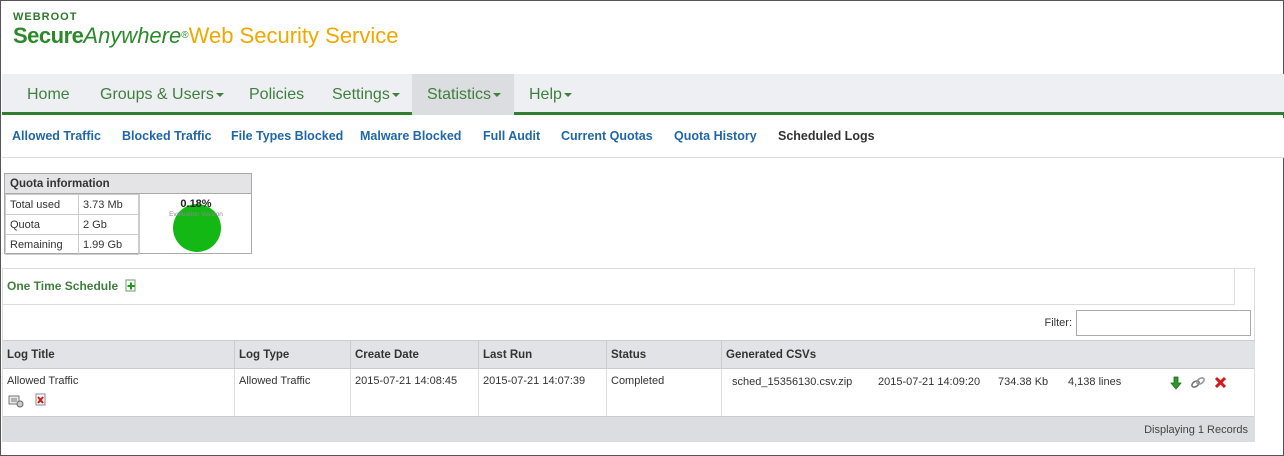 Image resolution: width=1284 pixels, height=456 pixels. I want to click on nav-home: Home, so click(48, 94).